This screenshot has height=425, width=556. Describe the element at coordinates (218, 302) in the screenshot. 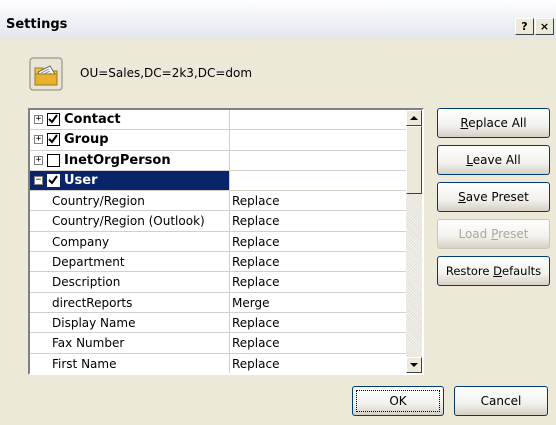

I see `property-row: directReports Merge` at that location.